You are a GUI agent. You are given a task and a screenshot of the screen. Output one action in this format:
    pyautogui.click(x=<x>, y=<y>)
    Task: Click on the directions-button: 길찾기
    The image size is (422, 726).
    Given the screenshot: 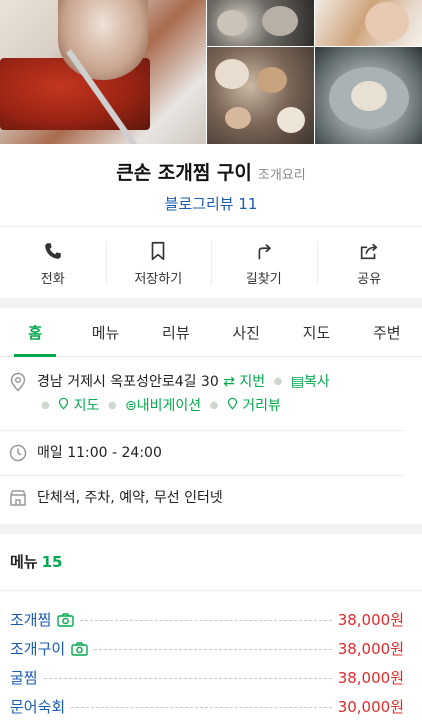 What is the action you would take?
    pyautogui.click(x=264, y=263)
    